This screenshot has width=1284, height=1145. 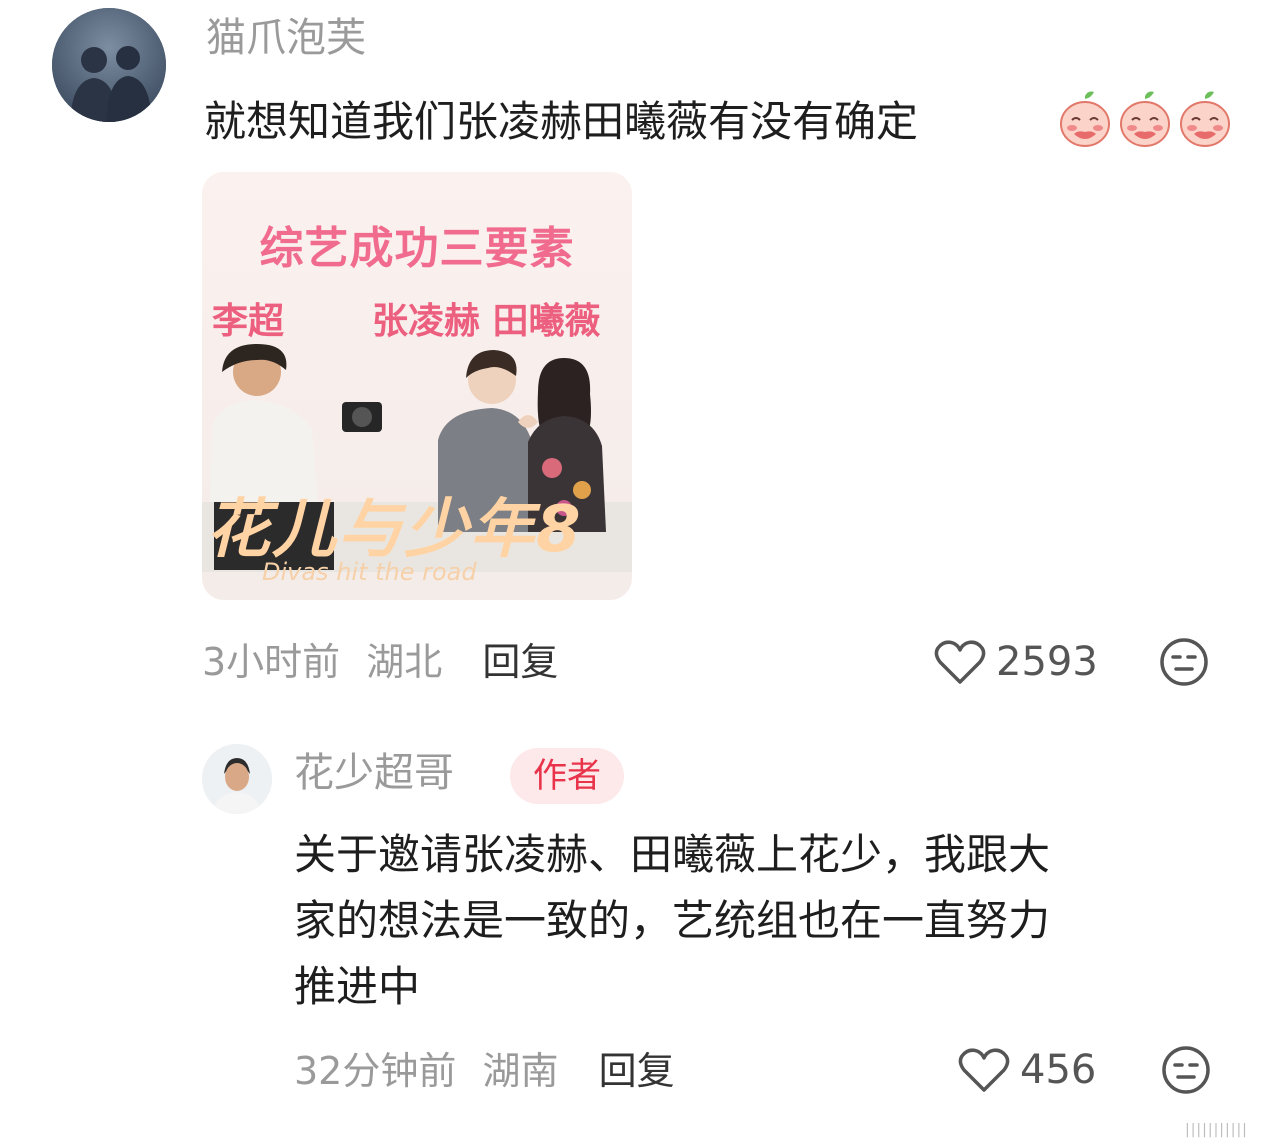 I want to click on reply-location: 湖南, so click(x=520, y=1071).